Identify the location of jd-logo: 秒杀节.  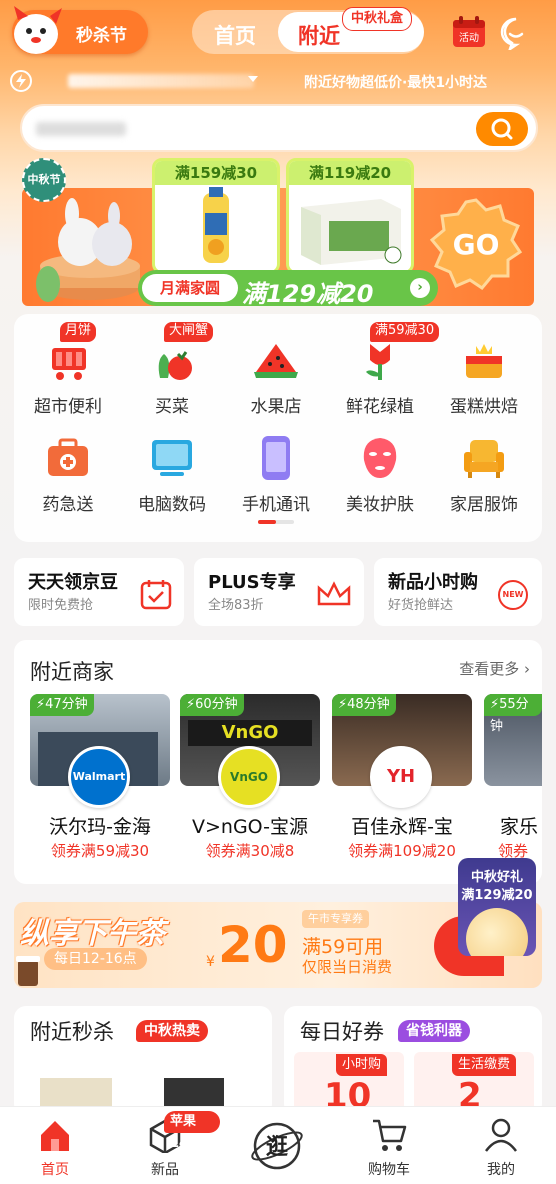
(80, 30).